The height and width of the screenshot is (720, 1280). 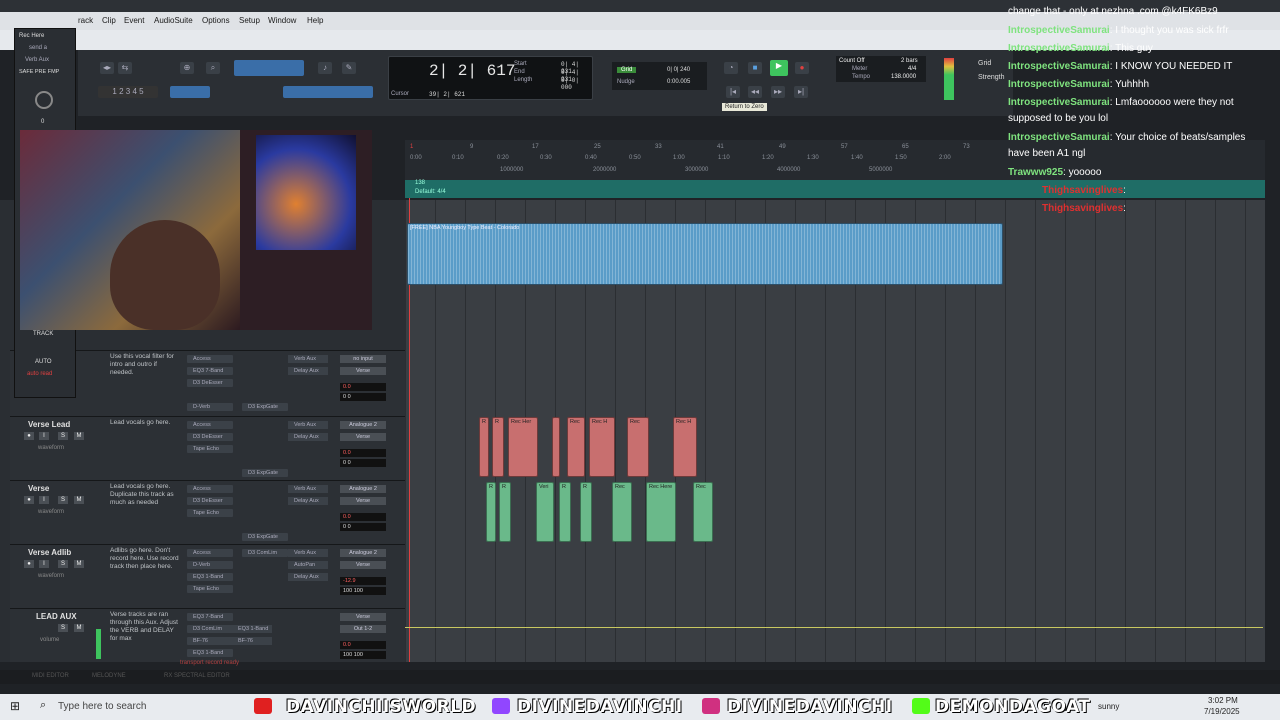 What do you see at coordinates (49, 552) in the screenshot?
I see `track-name: Verse Adlib` at bounding box center [49, 552].